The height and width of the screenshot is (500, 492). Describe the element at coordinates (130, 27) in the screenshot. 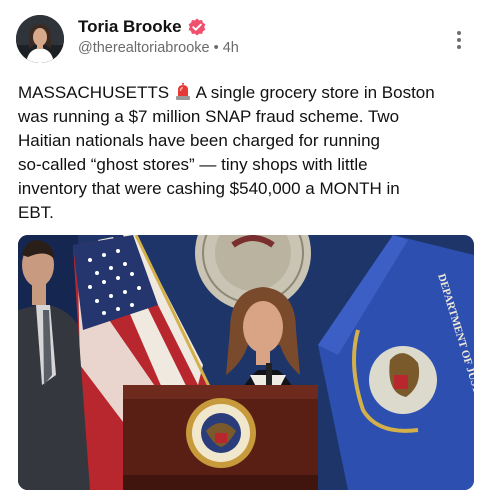

I see `author-name: Toria Brooke` at that location.